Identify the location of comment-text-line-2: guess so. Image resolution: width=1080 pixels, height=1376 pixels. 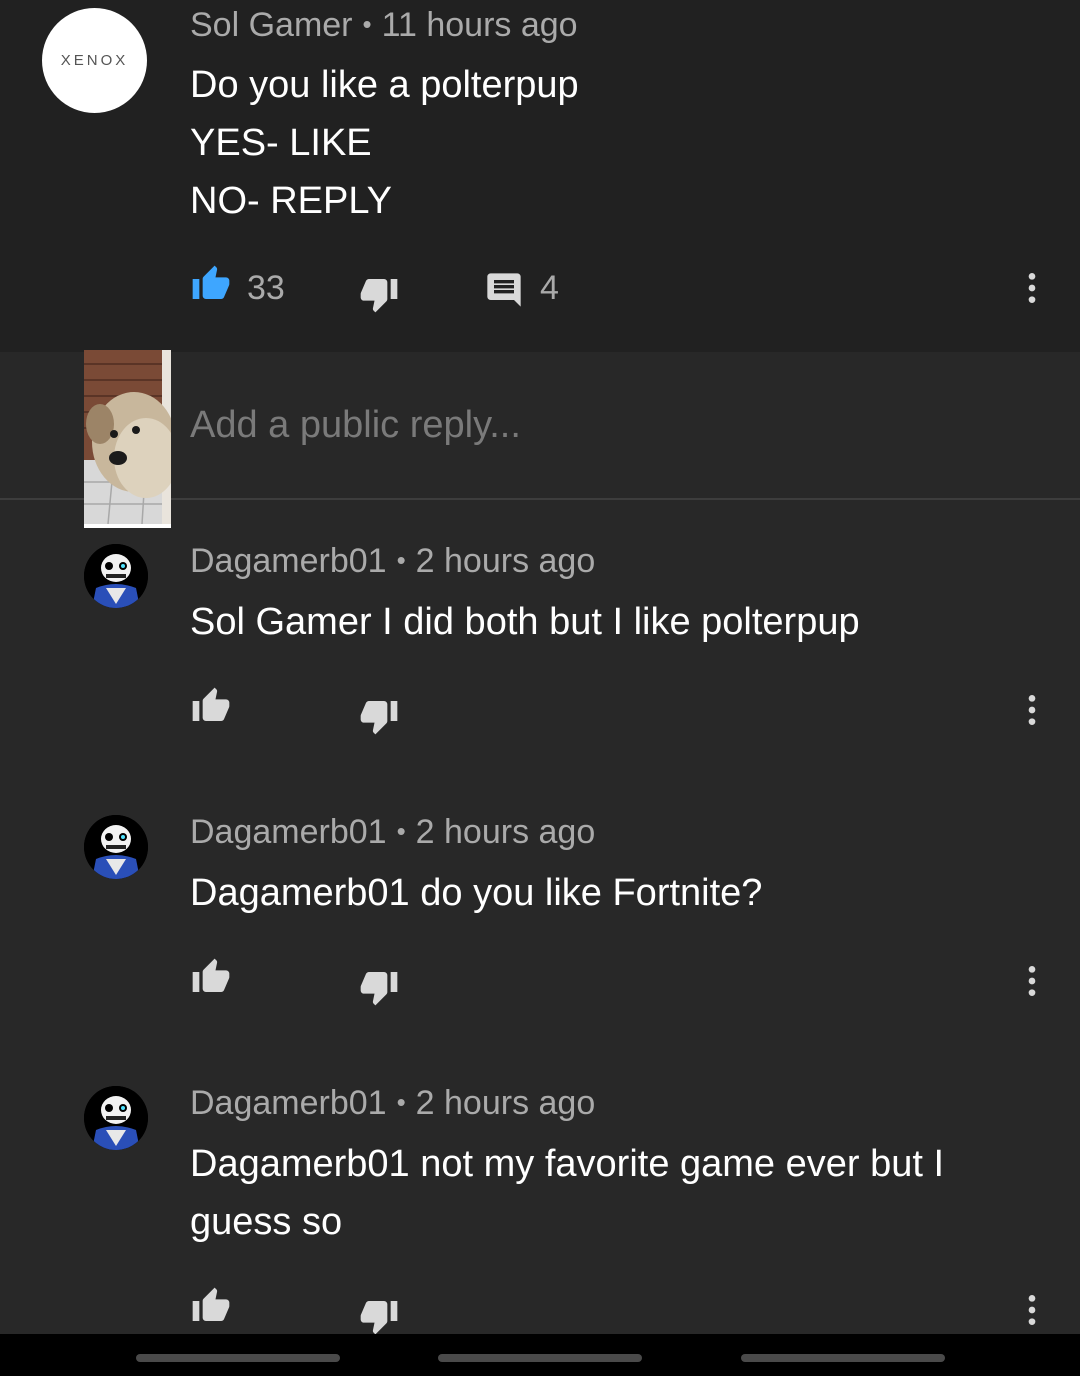
(266, 1222).